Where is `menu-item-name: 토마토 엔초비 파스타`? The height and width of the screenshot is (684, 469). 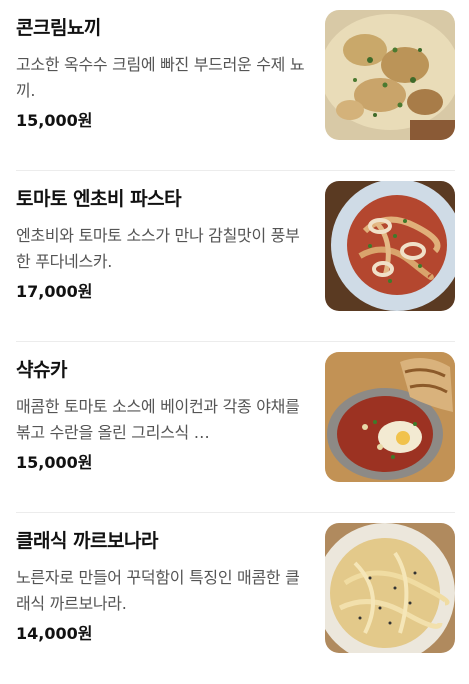 menu-item-name: 토마토 엔초비 파스타 is located at coordinates (99, 199).